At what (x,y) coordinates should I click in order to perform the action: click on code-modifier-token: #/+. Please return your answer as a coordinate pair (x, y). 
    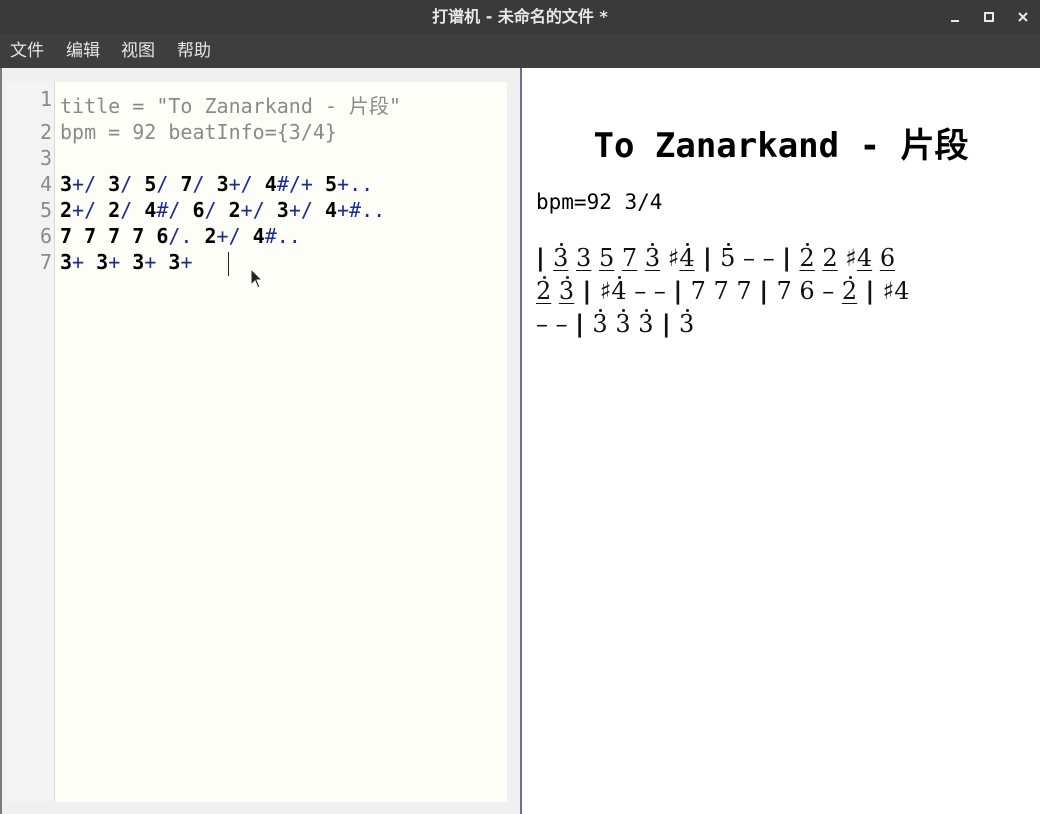
    Looking at the image, I should click on (300, 184).